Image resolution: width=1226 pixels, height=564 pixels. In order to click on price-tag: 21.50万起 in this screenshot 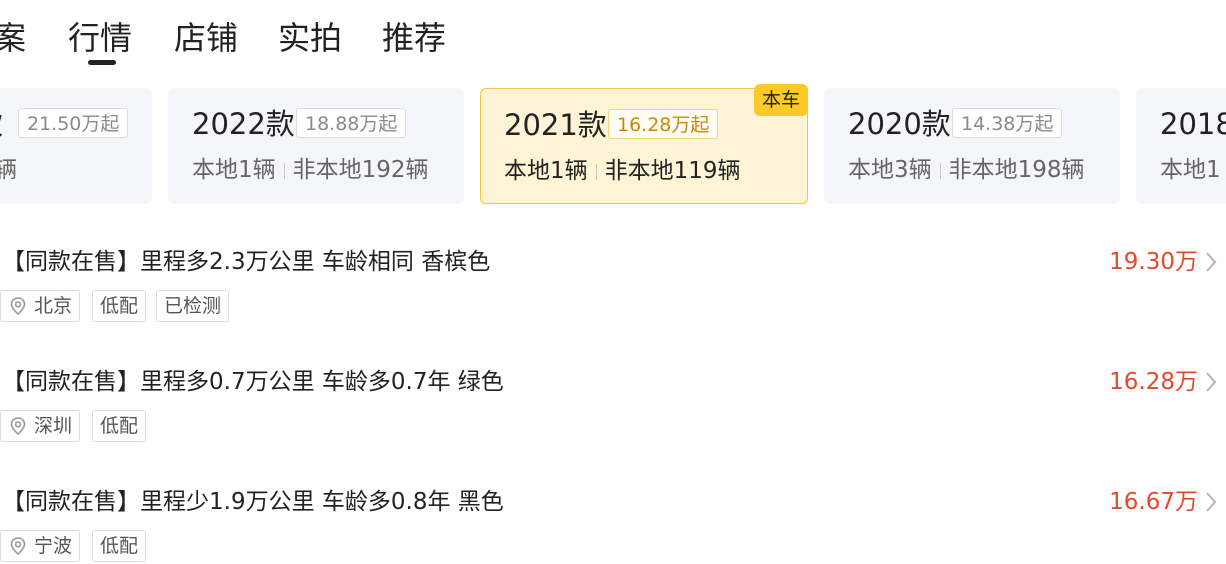, I will do `click(73, 123)`.